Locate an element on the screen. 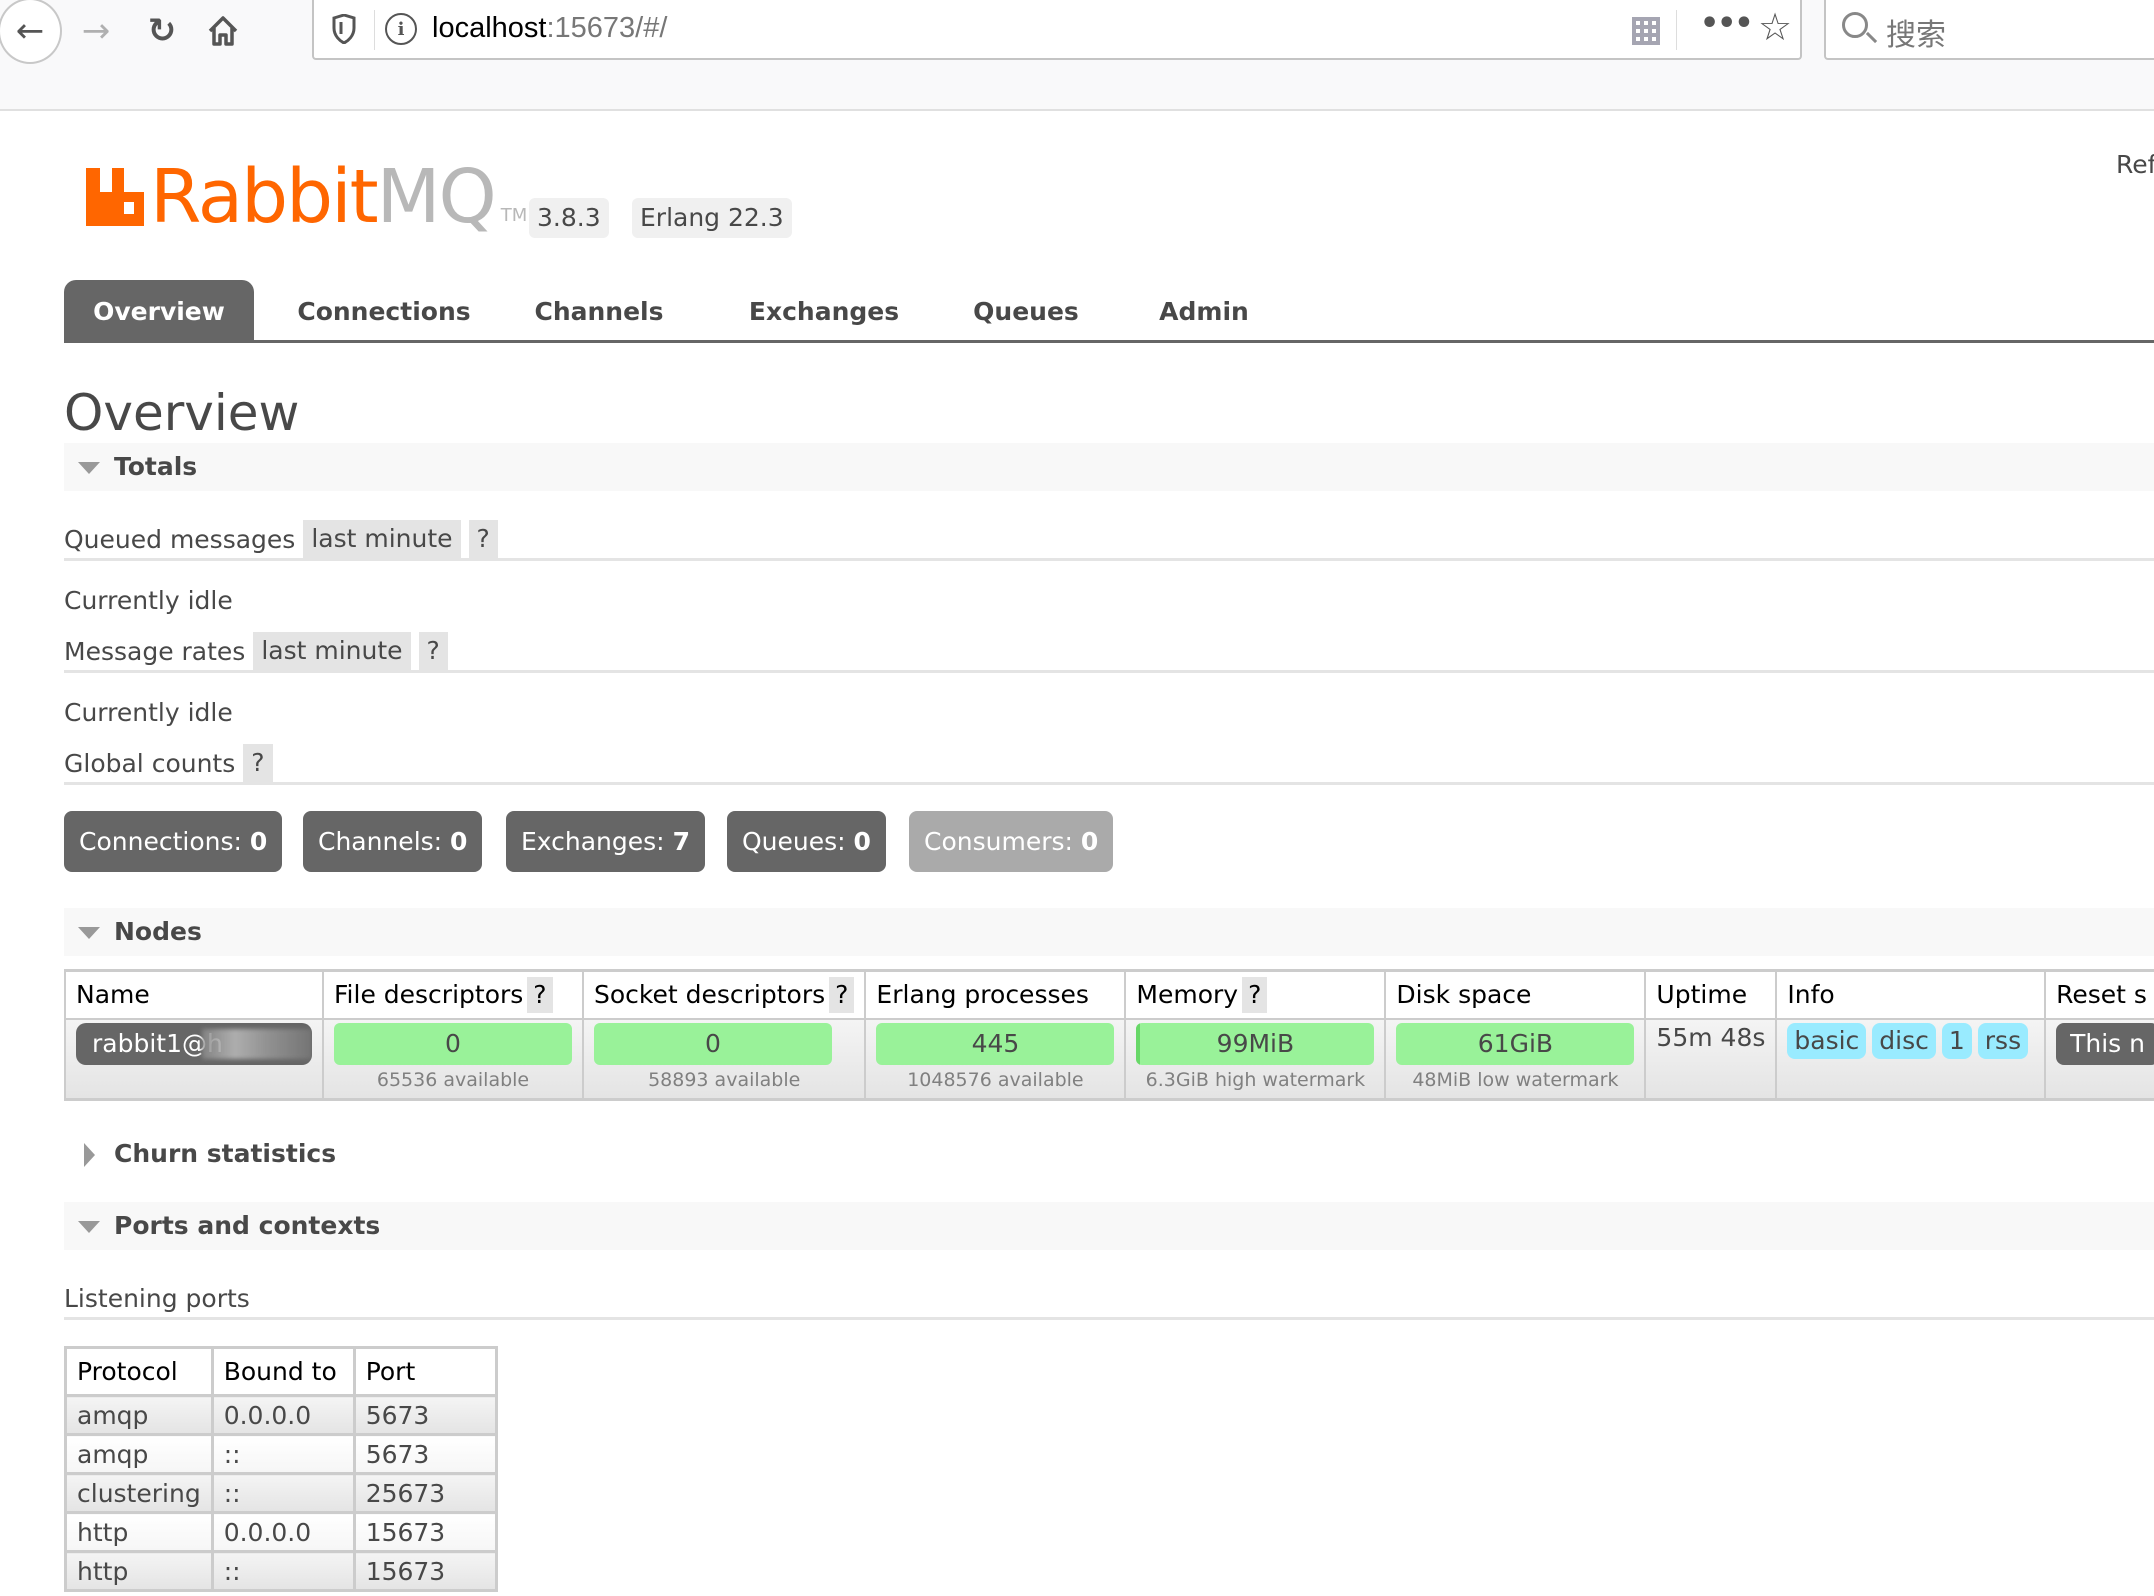 The height and width of the screenshot is (1596, 2154). home-icon is located at coordinates (223, 31).